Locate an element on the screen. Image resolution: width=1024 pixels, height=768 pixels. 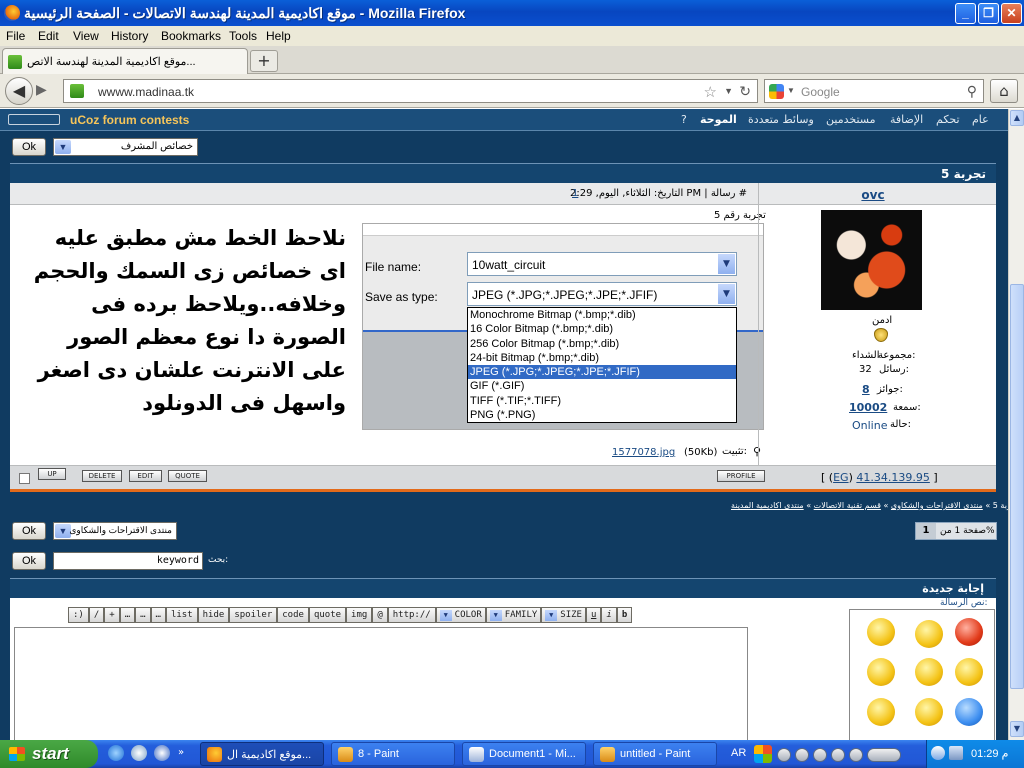
bbcode-quote-button: quote is located at coordinates (327, 615).